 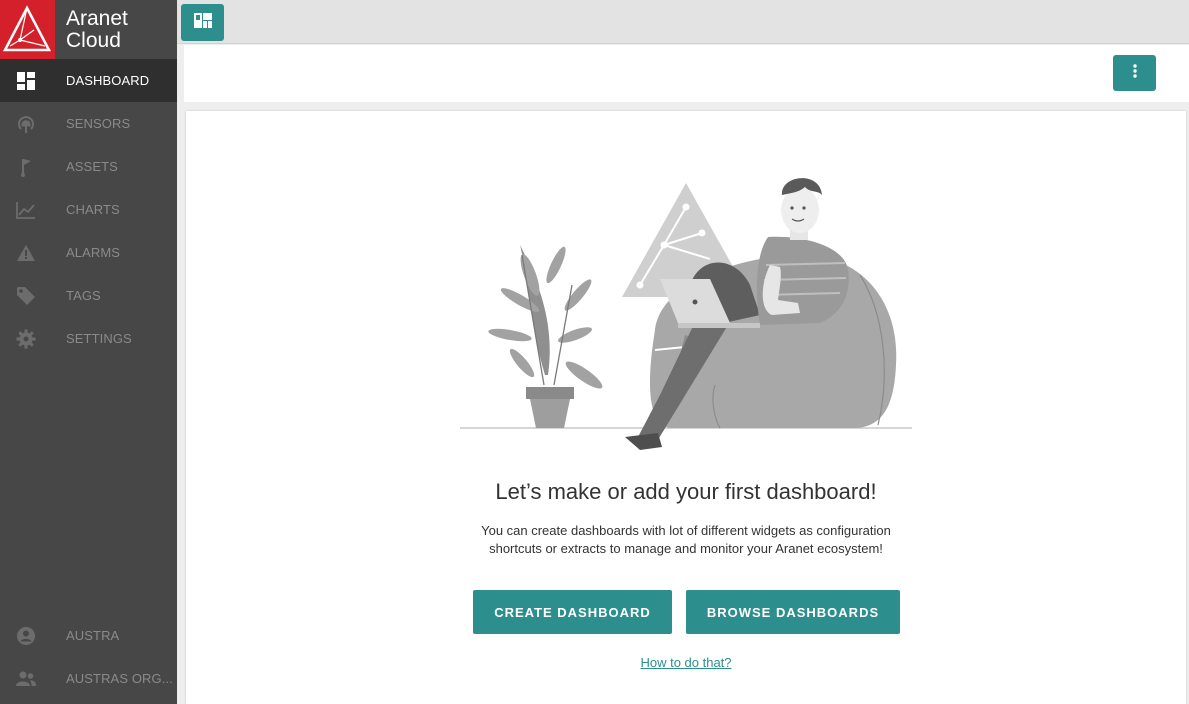 I want to click on sidebar-item-dashboard: DASHBOARD, so click(x=88, y=80).